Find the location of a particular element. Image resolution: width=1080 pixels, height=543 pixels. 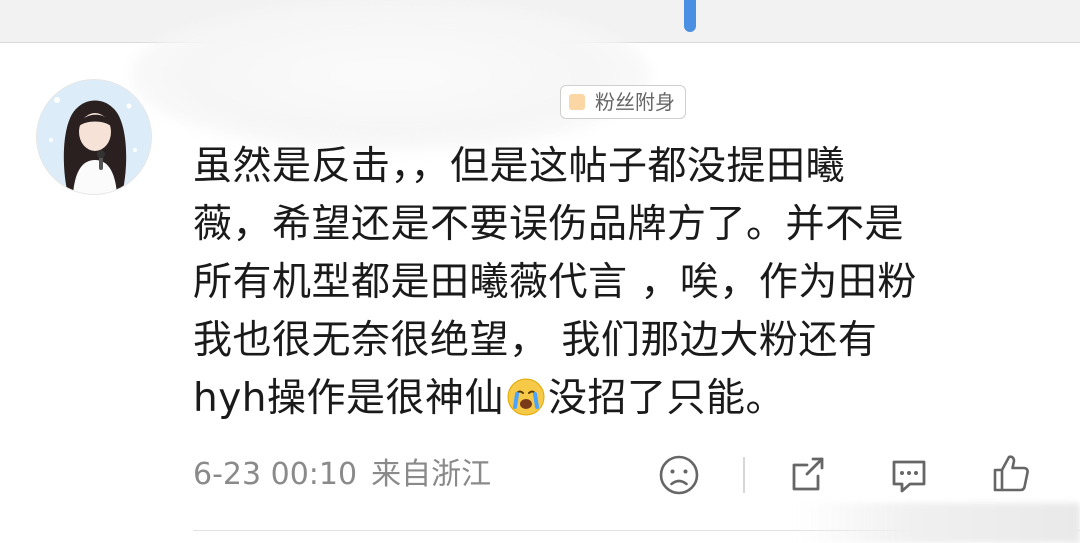

dislike-button is located at coordinates (679, 475).